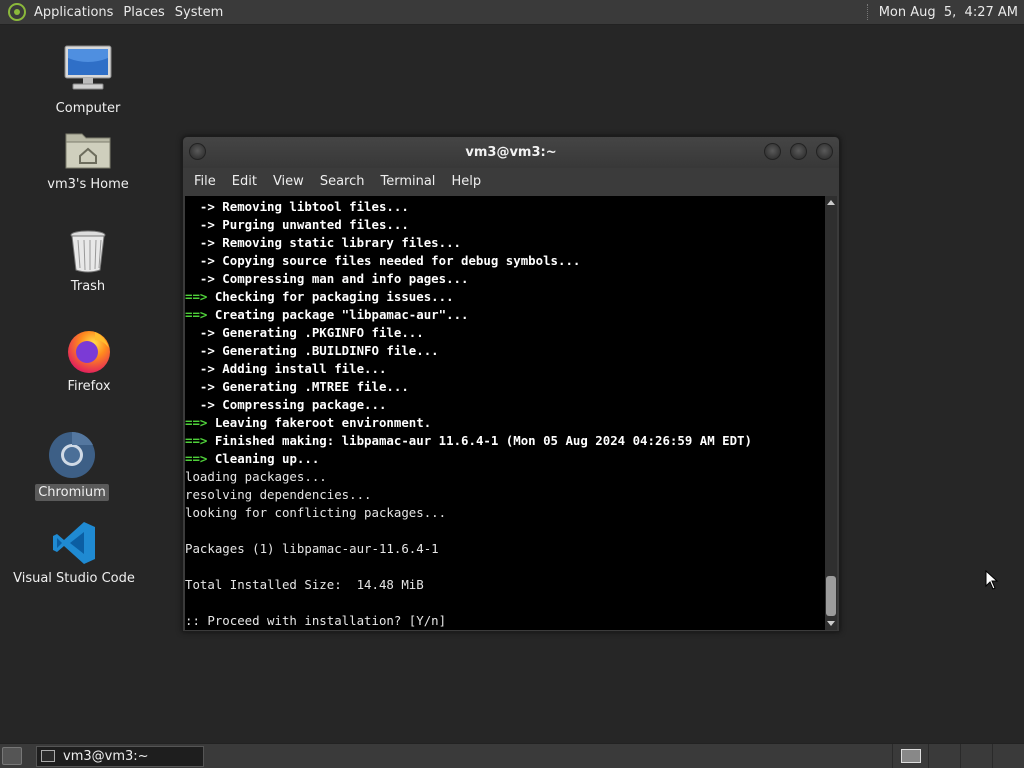 The width and height of the screenshot is (1024, 768). I want to click on home-folder-icon, so click(88, 151).